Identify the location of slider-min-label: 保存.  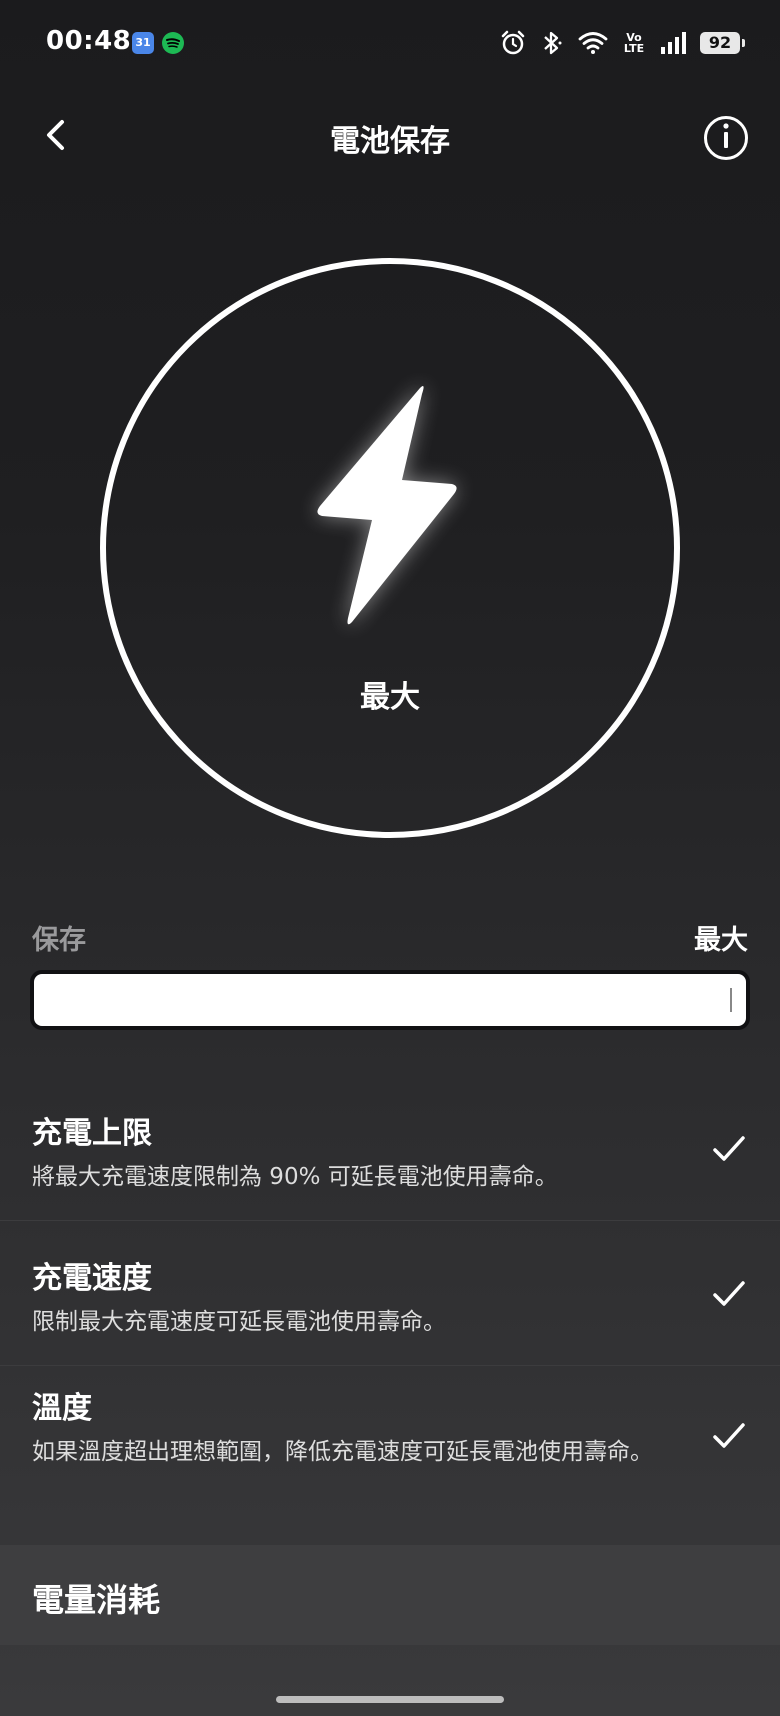
(59, 940).